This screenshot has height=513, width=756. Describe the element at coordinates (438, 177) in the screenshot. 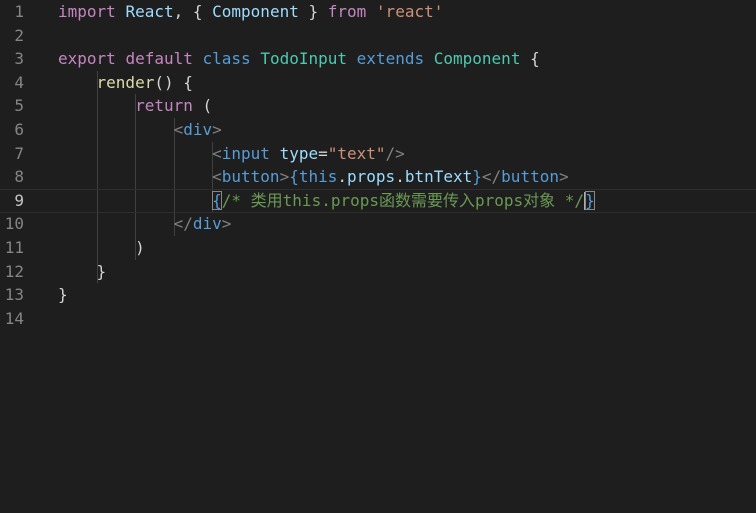

I see `code-token: btnText` at that location.